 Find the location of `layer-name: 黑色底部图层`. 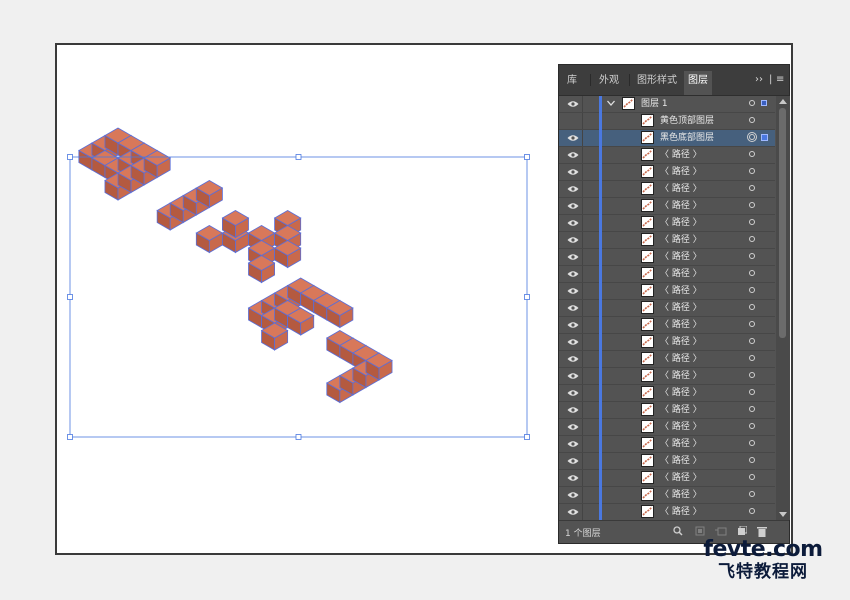

layer-name: 黑色底部图层 is located at coordinates (687, 138).